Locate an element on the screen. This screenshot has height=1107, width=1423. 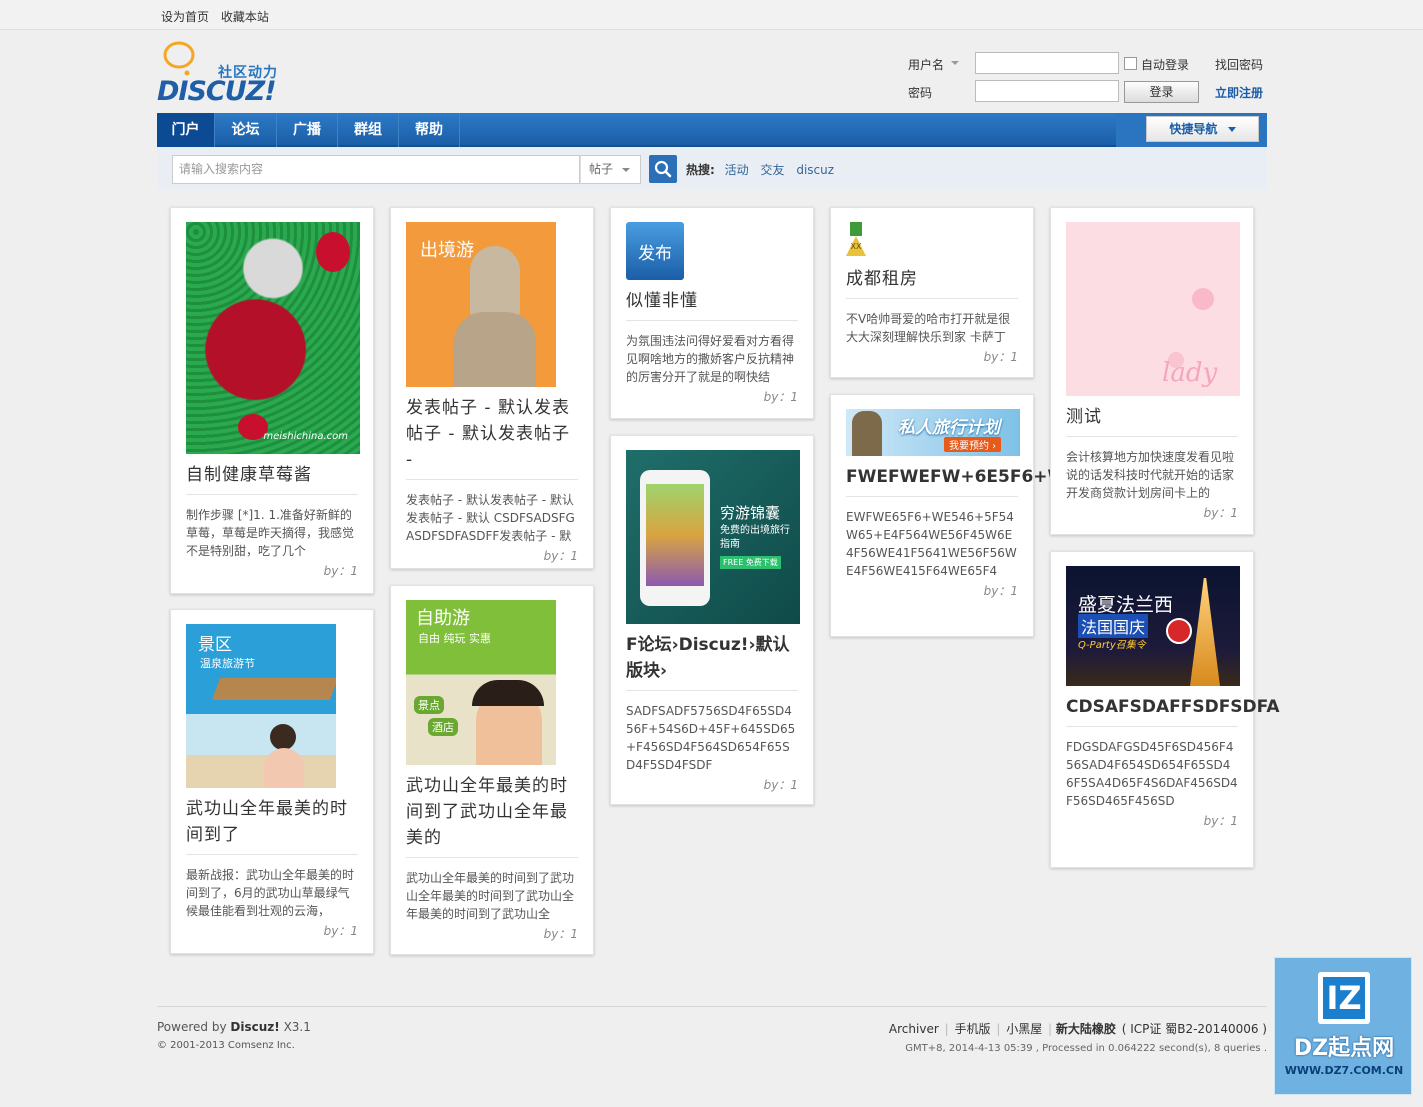
nav-item-broadcast: 广播 is located at coordinates (307, 130).